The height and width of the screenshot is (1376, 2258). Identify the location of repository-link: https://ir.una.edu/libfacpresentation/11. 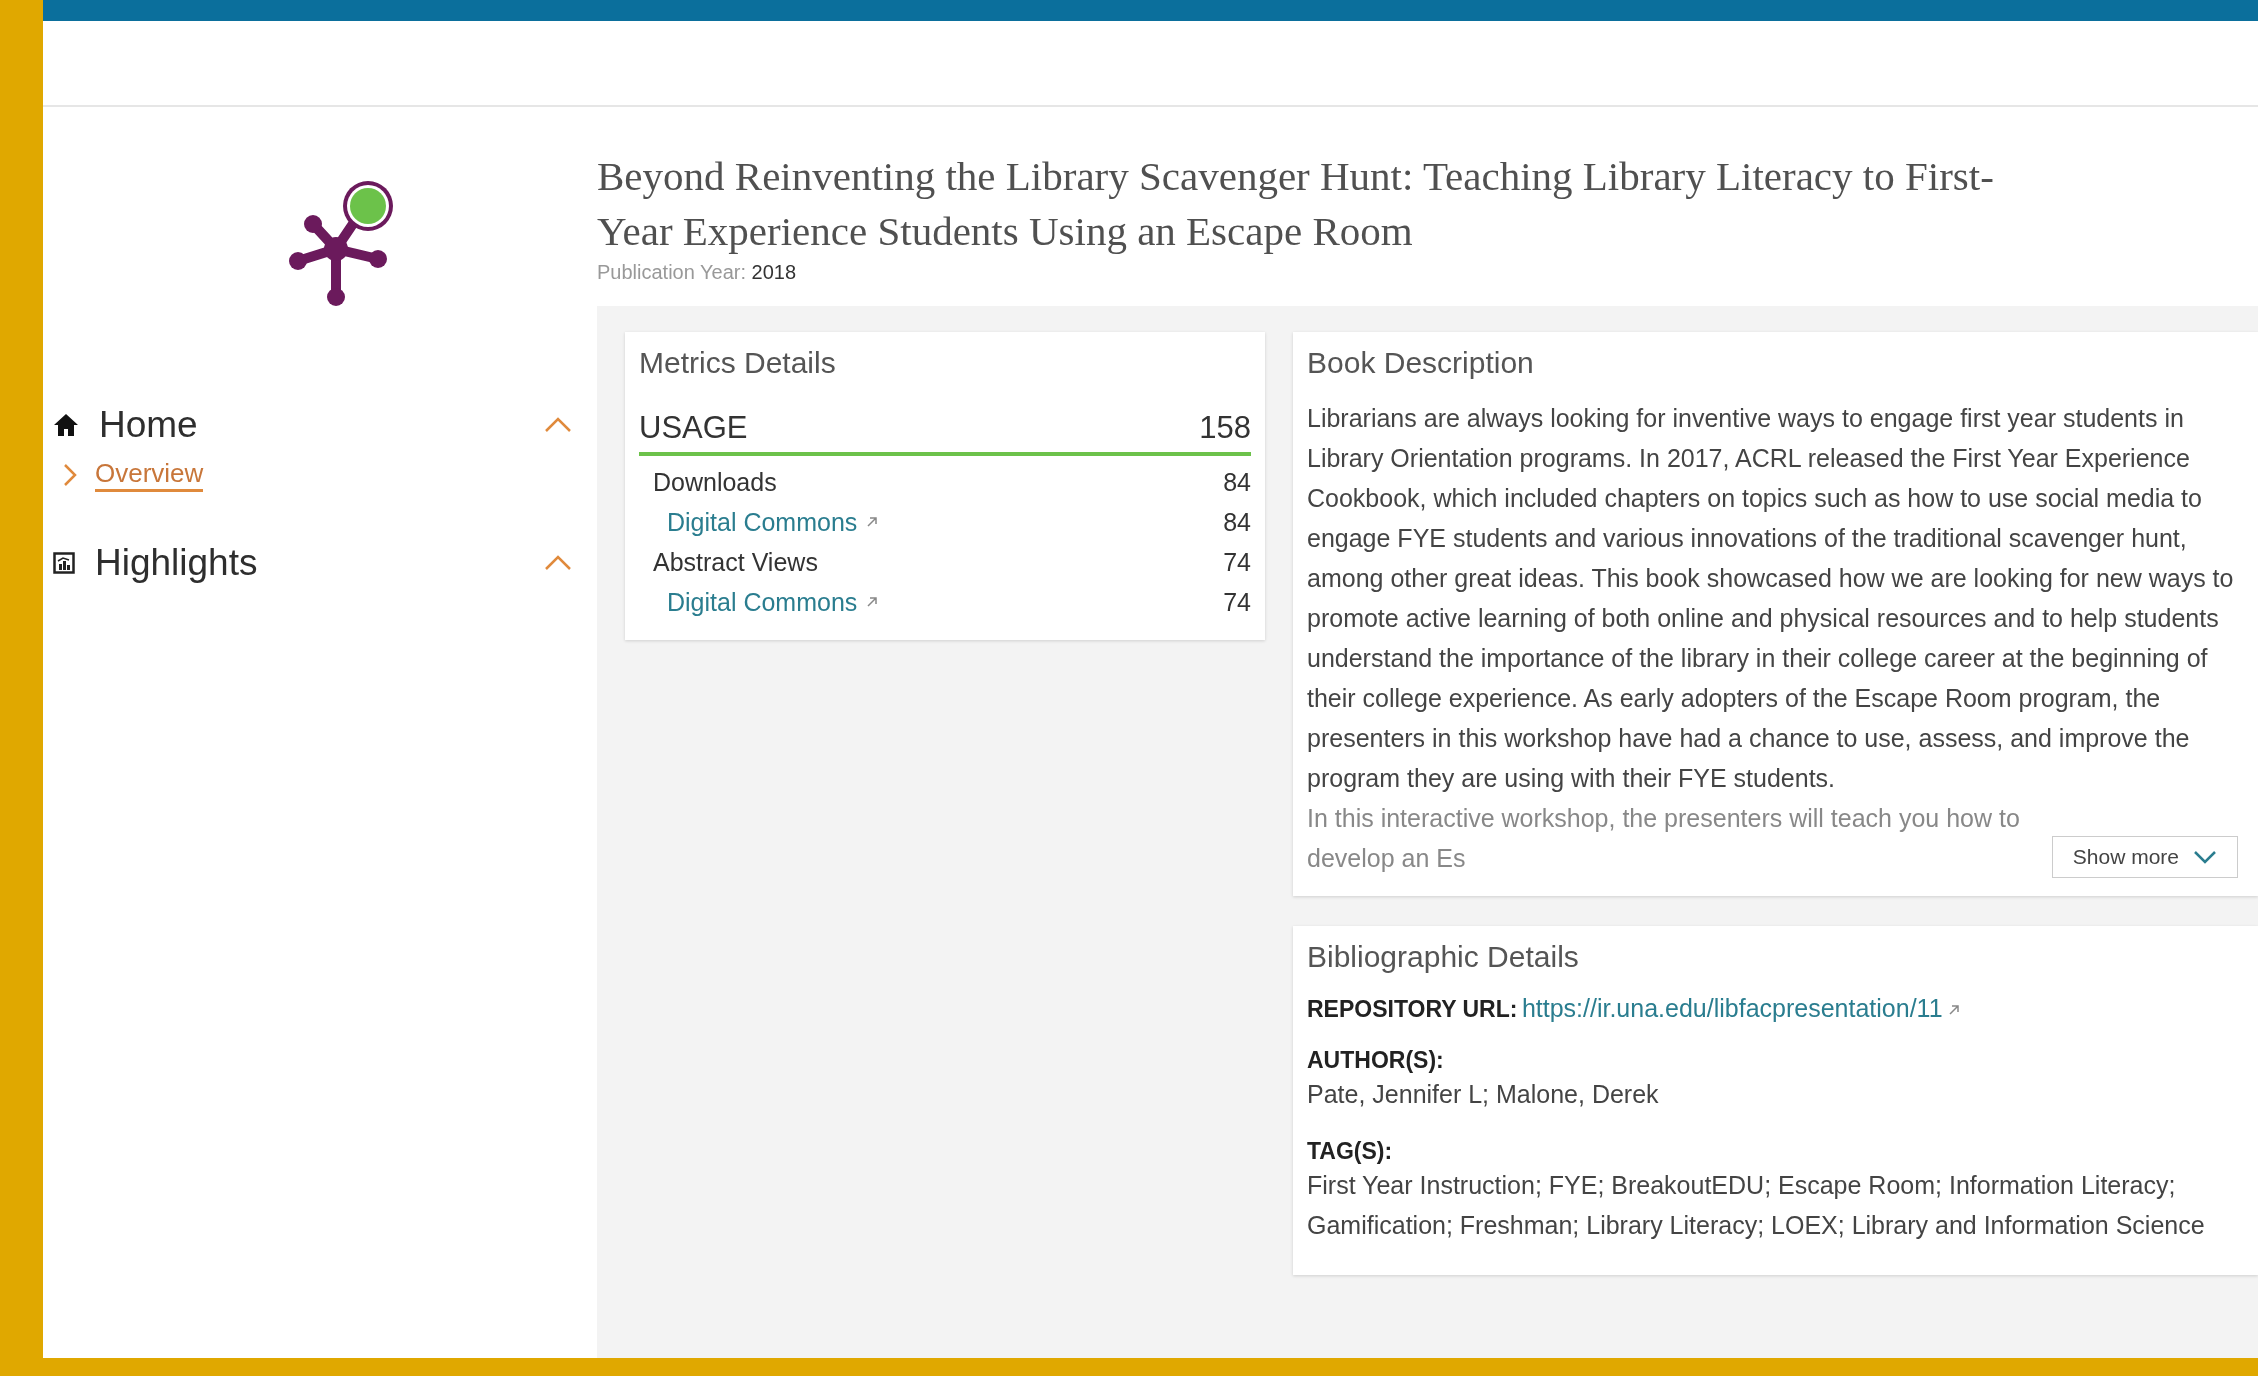
(1732, 1008).